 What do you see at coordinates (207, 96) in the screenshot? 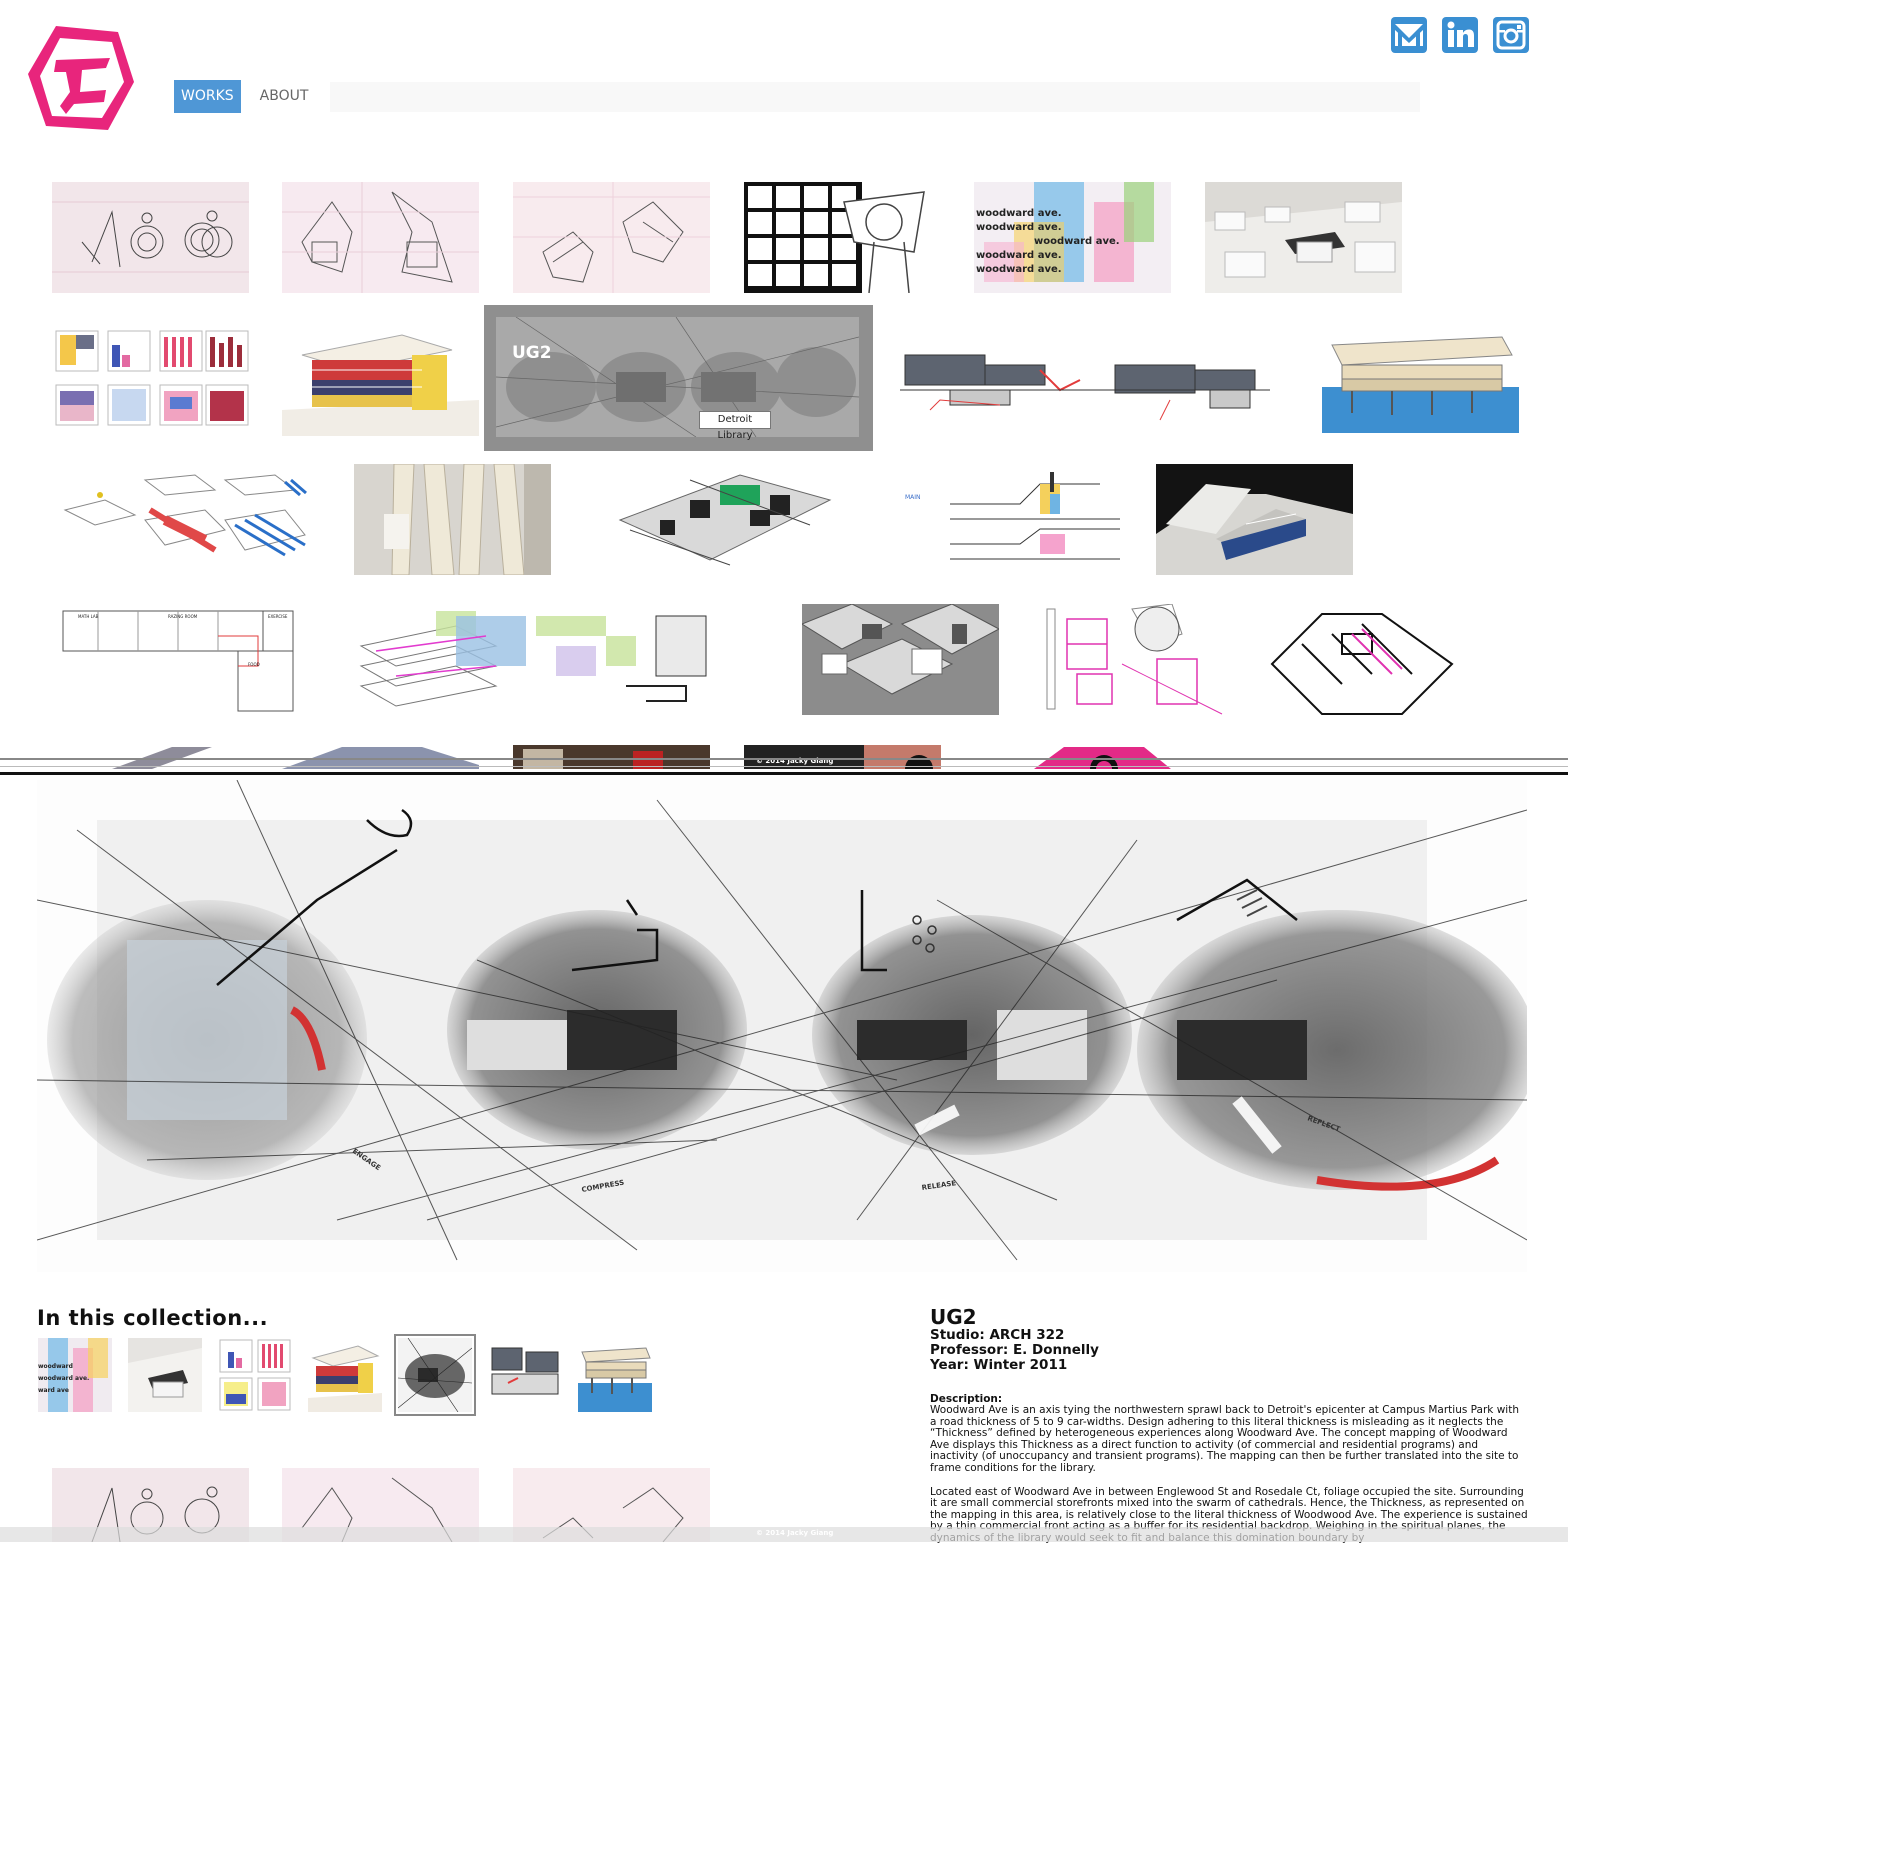
I see `nav-tab-works: WORKS` at bounding box center [207, 96].